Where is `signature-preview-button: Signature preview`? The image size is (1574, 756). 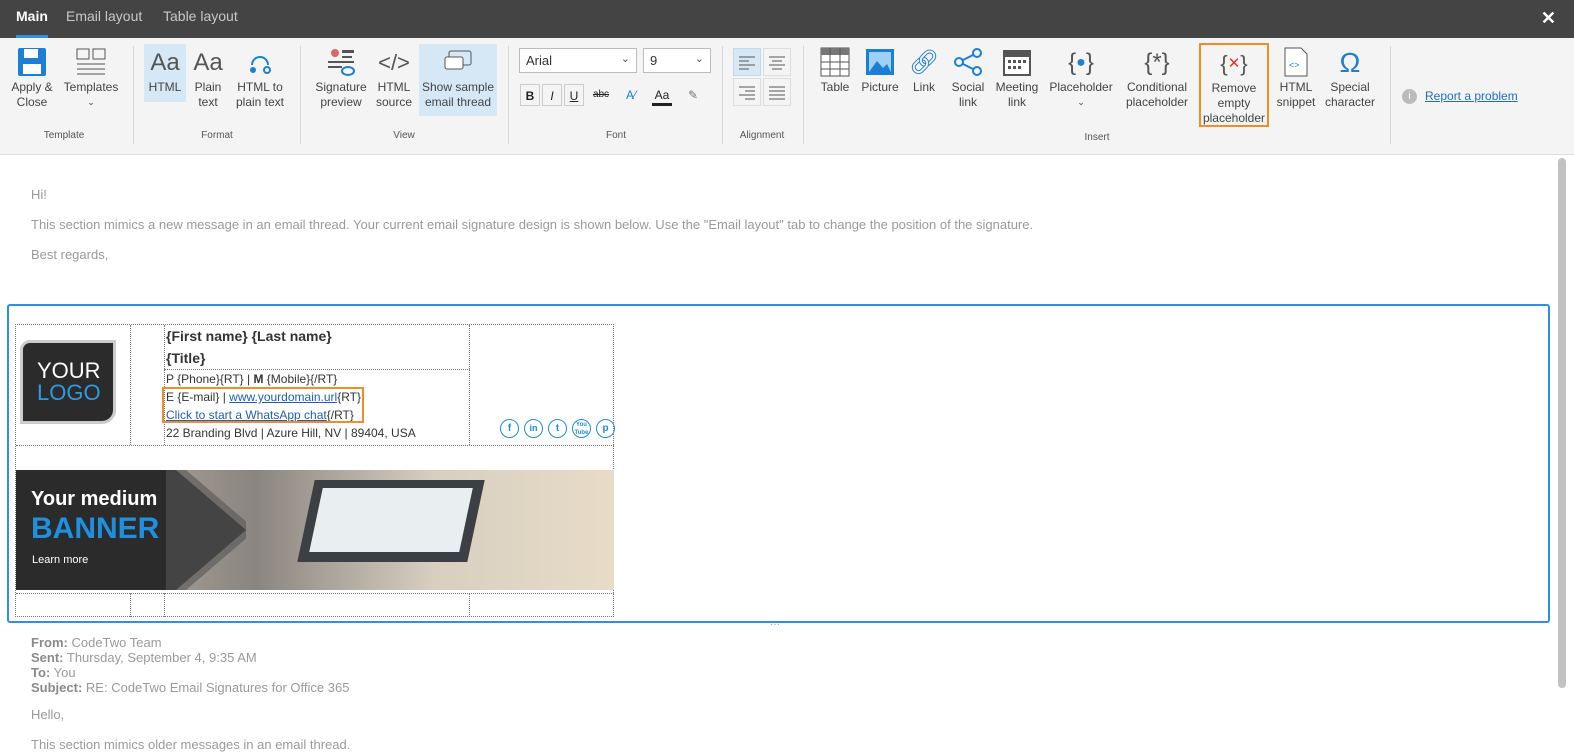
signature-preview-button: Signature preview is located at coordinates (341, 77).